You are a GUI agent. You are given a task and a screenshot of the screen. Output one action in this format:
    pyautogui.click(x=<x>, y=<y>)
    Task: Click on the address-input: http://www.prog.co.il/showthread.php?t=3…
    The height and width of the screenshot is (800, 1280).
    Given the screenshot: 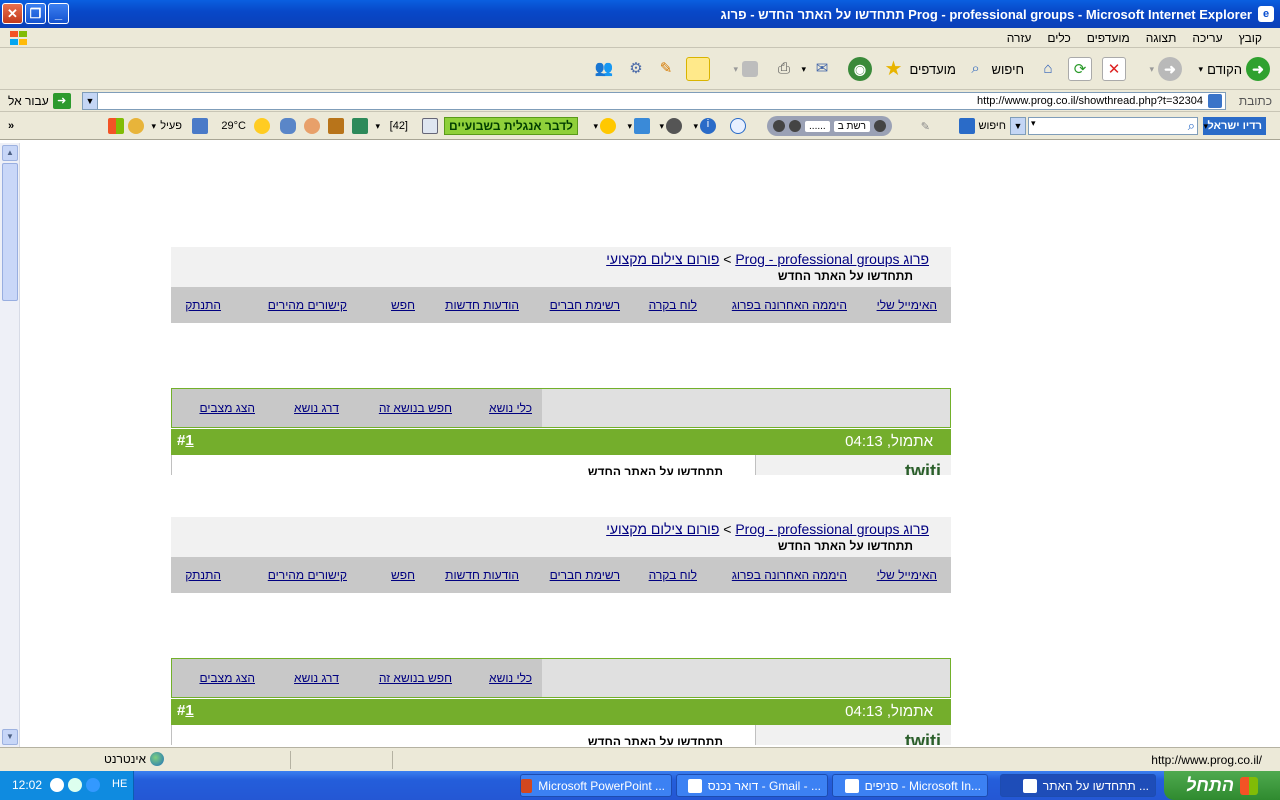 What is the action you would take?
    pyautogui.click(x=656, y=101)
    